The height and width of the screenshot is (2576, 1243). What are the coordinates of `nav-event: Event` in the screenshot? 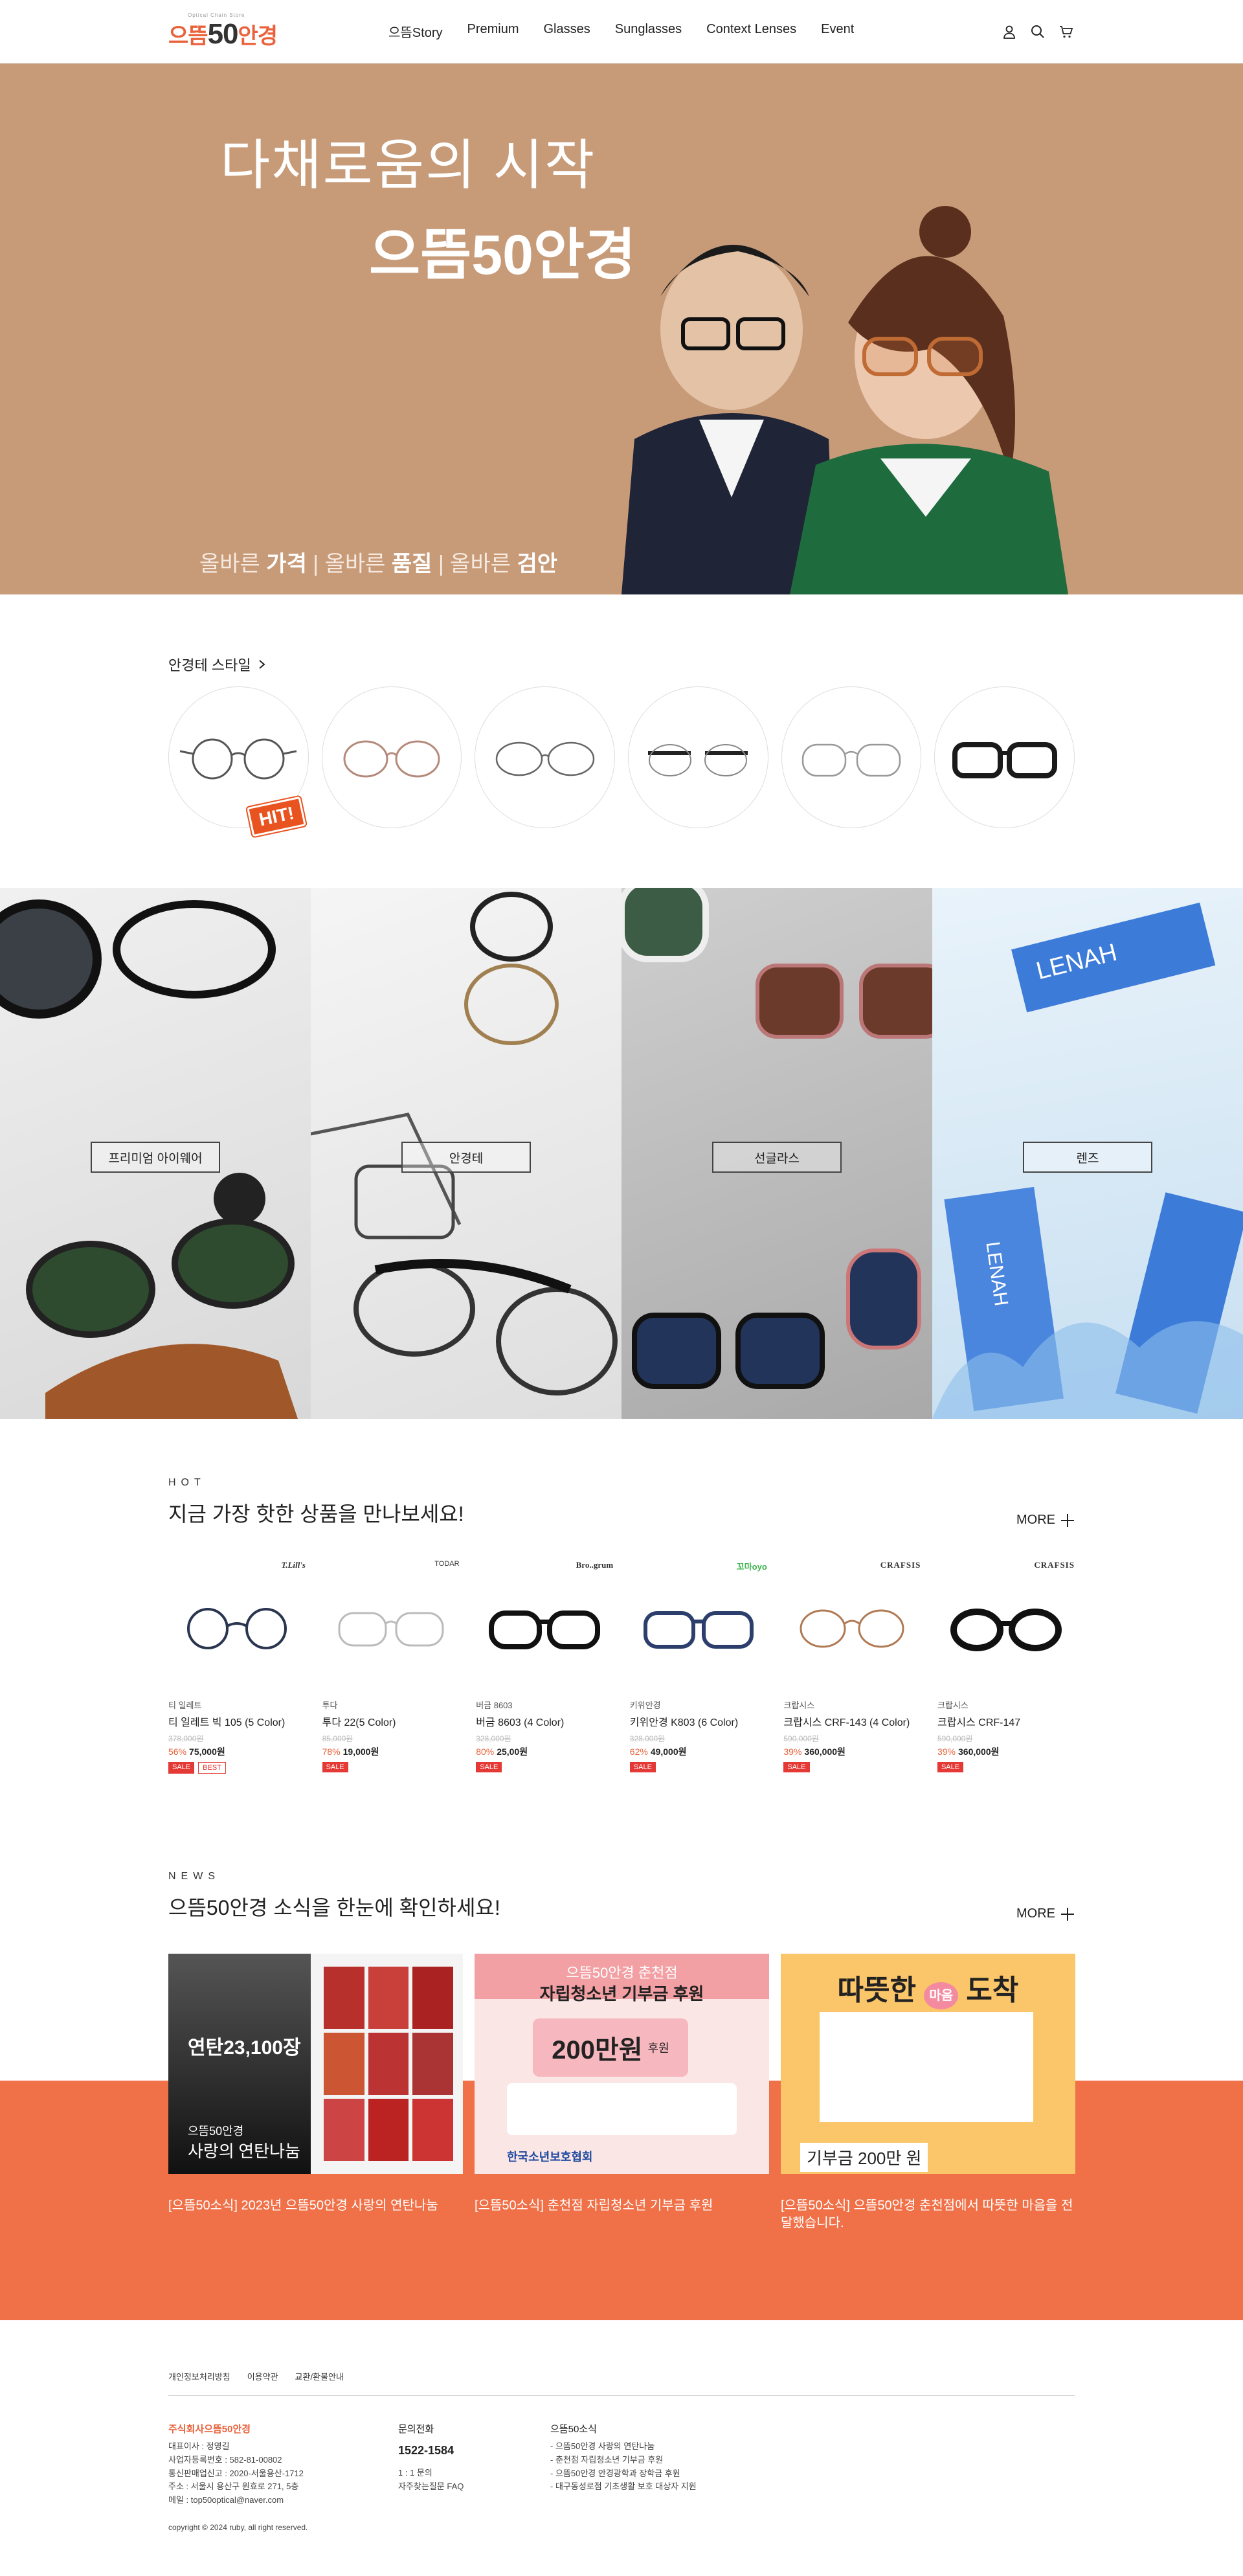 It's located at (837, 31).